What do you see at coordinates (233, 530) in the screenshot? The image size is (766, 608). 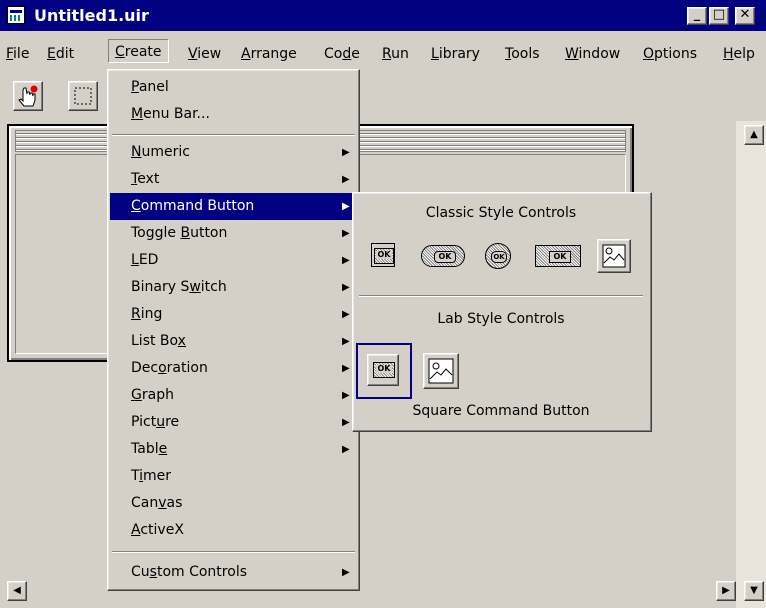 I see `menu-item-activex: ActiveX` at bounding box center [233, 530].